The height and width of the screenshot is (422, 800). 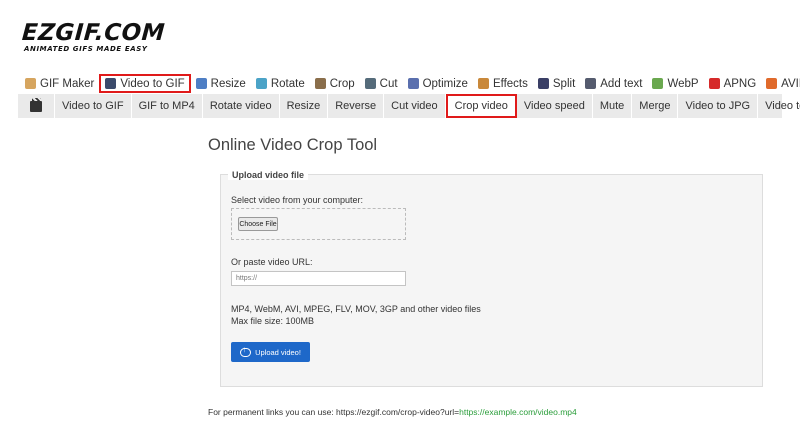 What do you see at coordinates (718, 106) in the screenshot?
I see `tab-video-to-jpg: Video to JPG` at bounding box center [718, 106].